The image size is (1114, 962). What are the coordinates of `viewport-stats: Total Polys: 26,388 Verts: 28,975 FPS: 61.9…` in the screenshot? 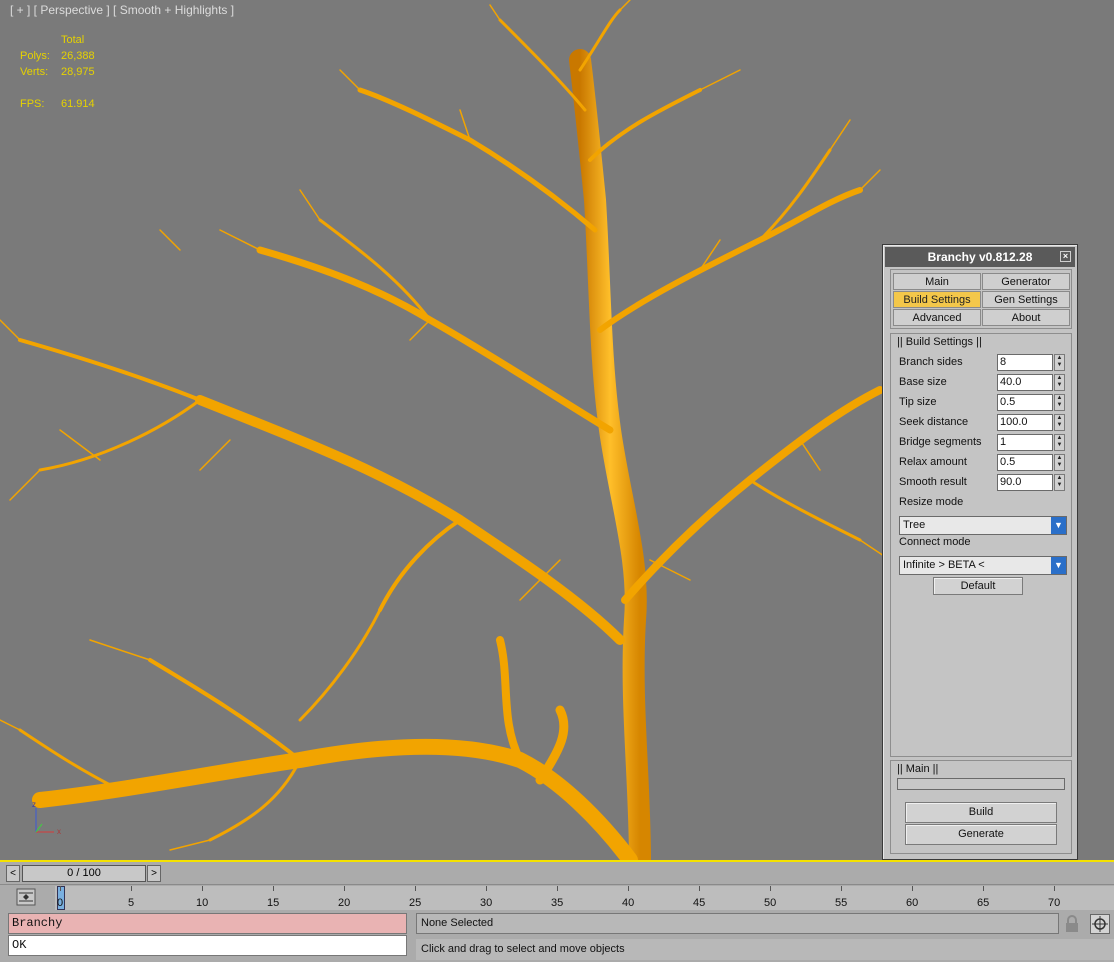 It's located at (57, 72).